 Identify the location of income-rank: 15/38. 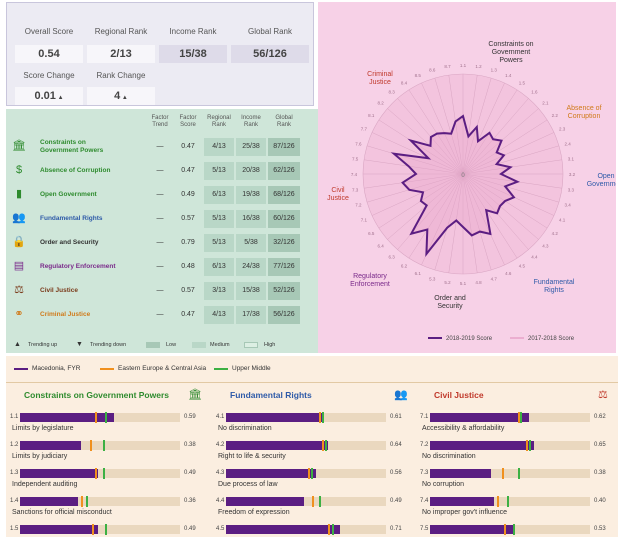
(251, 291).